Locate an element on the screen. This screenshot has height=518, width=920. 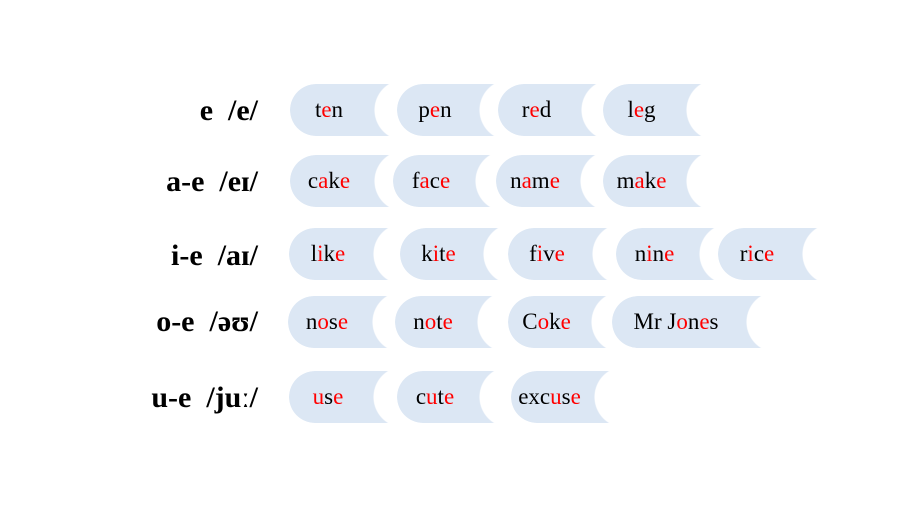
word-card: exc u s e is located at coordinates (560, 397).